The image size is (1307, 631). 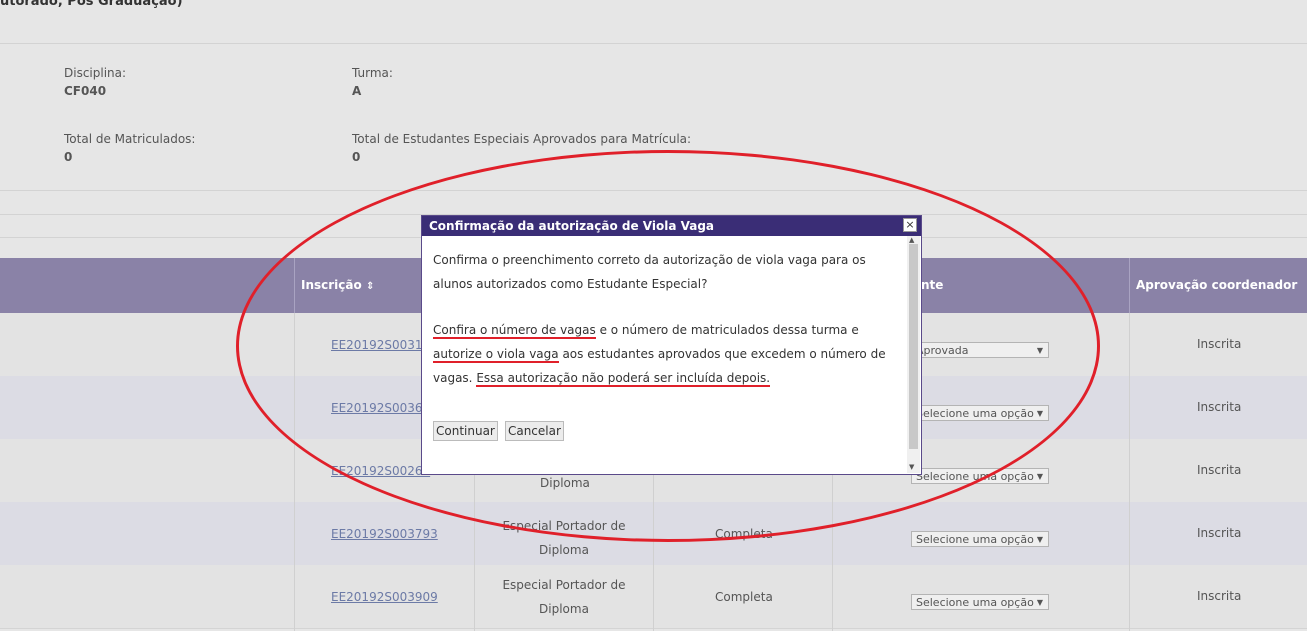 What do you see at coordinates (331, 285) in the screenshot?
I see `header-inscricao-label: Inscrição` at bounding box center [331, 285].